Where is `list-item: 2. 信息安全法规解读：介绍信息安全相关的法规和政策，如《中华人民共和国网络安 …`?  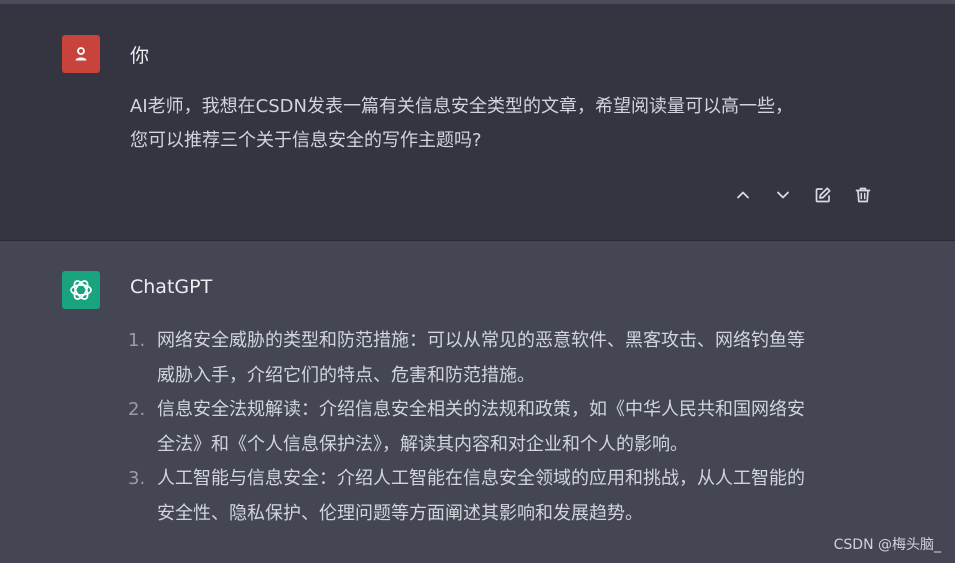 list-item: 2. 信息安全法规解读：介绍信息安全相关的法规和政策，如《中华人民共和国网络安 … is located at coordinates (523, 427).